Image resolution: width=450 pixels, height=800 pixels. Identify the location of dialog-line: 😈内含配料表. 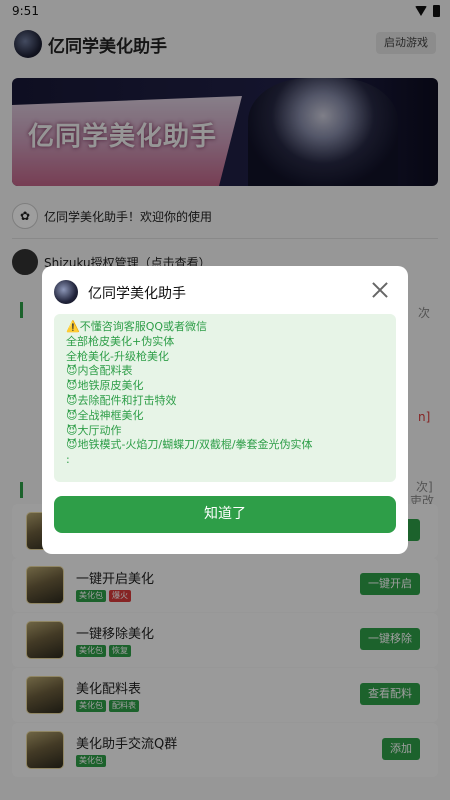
(99, 371).